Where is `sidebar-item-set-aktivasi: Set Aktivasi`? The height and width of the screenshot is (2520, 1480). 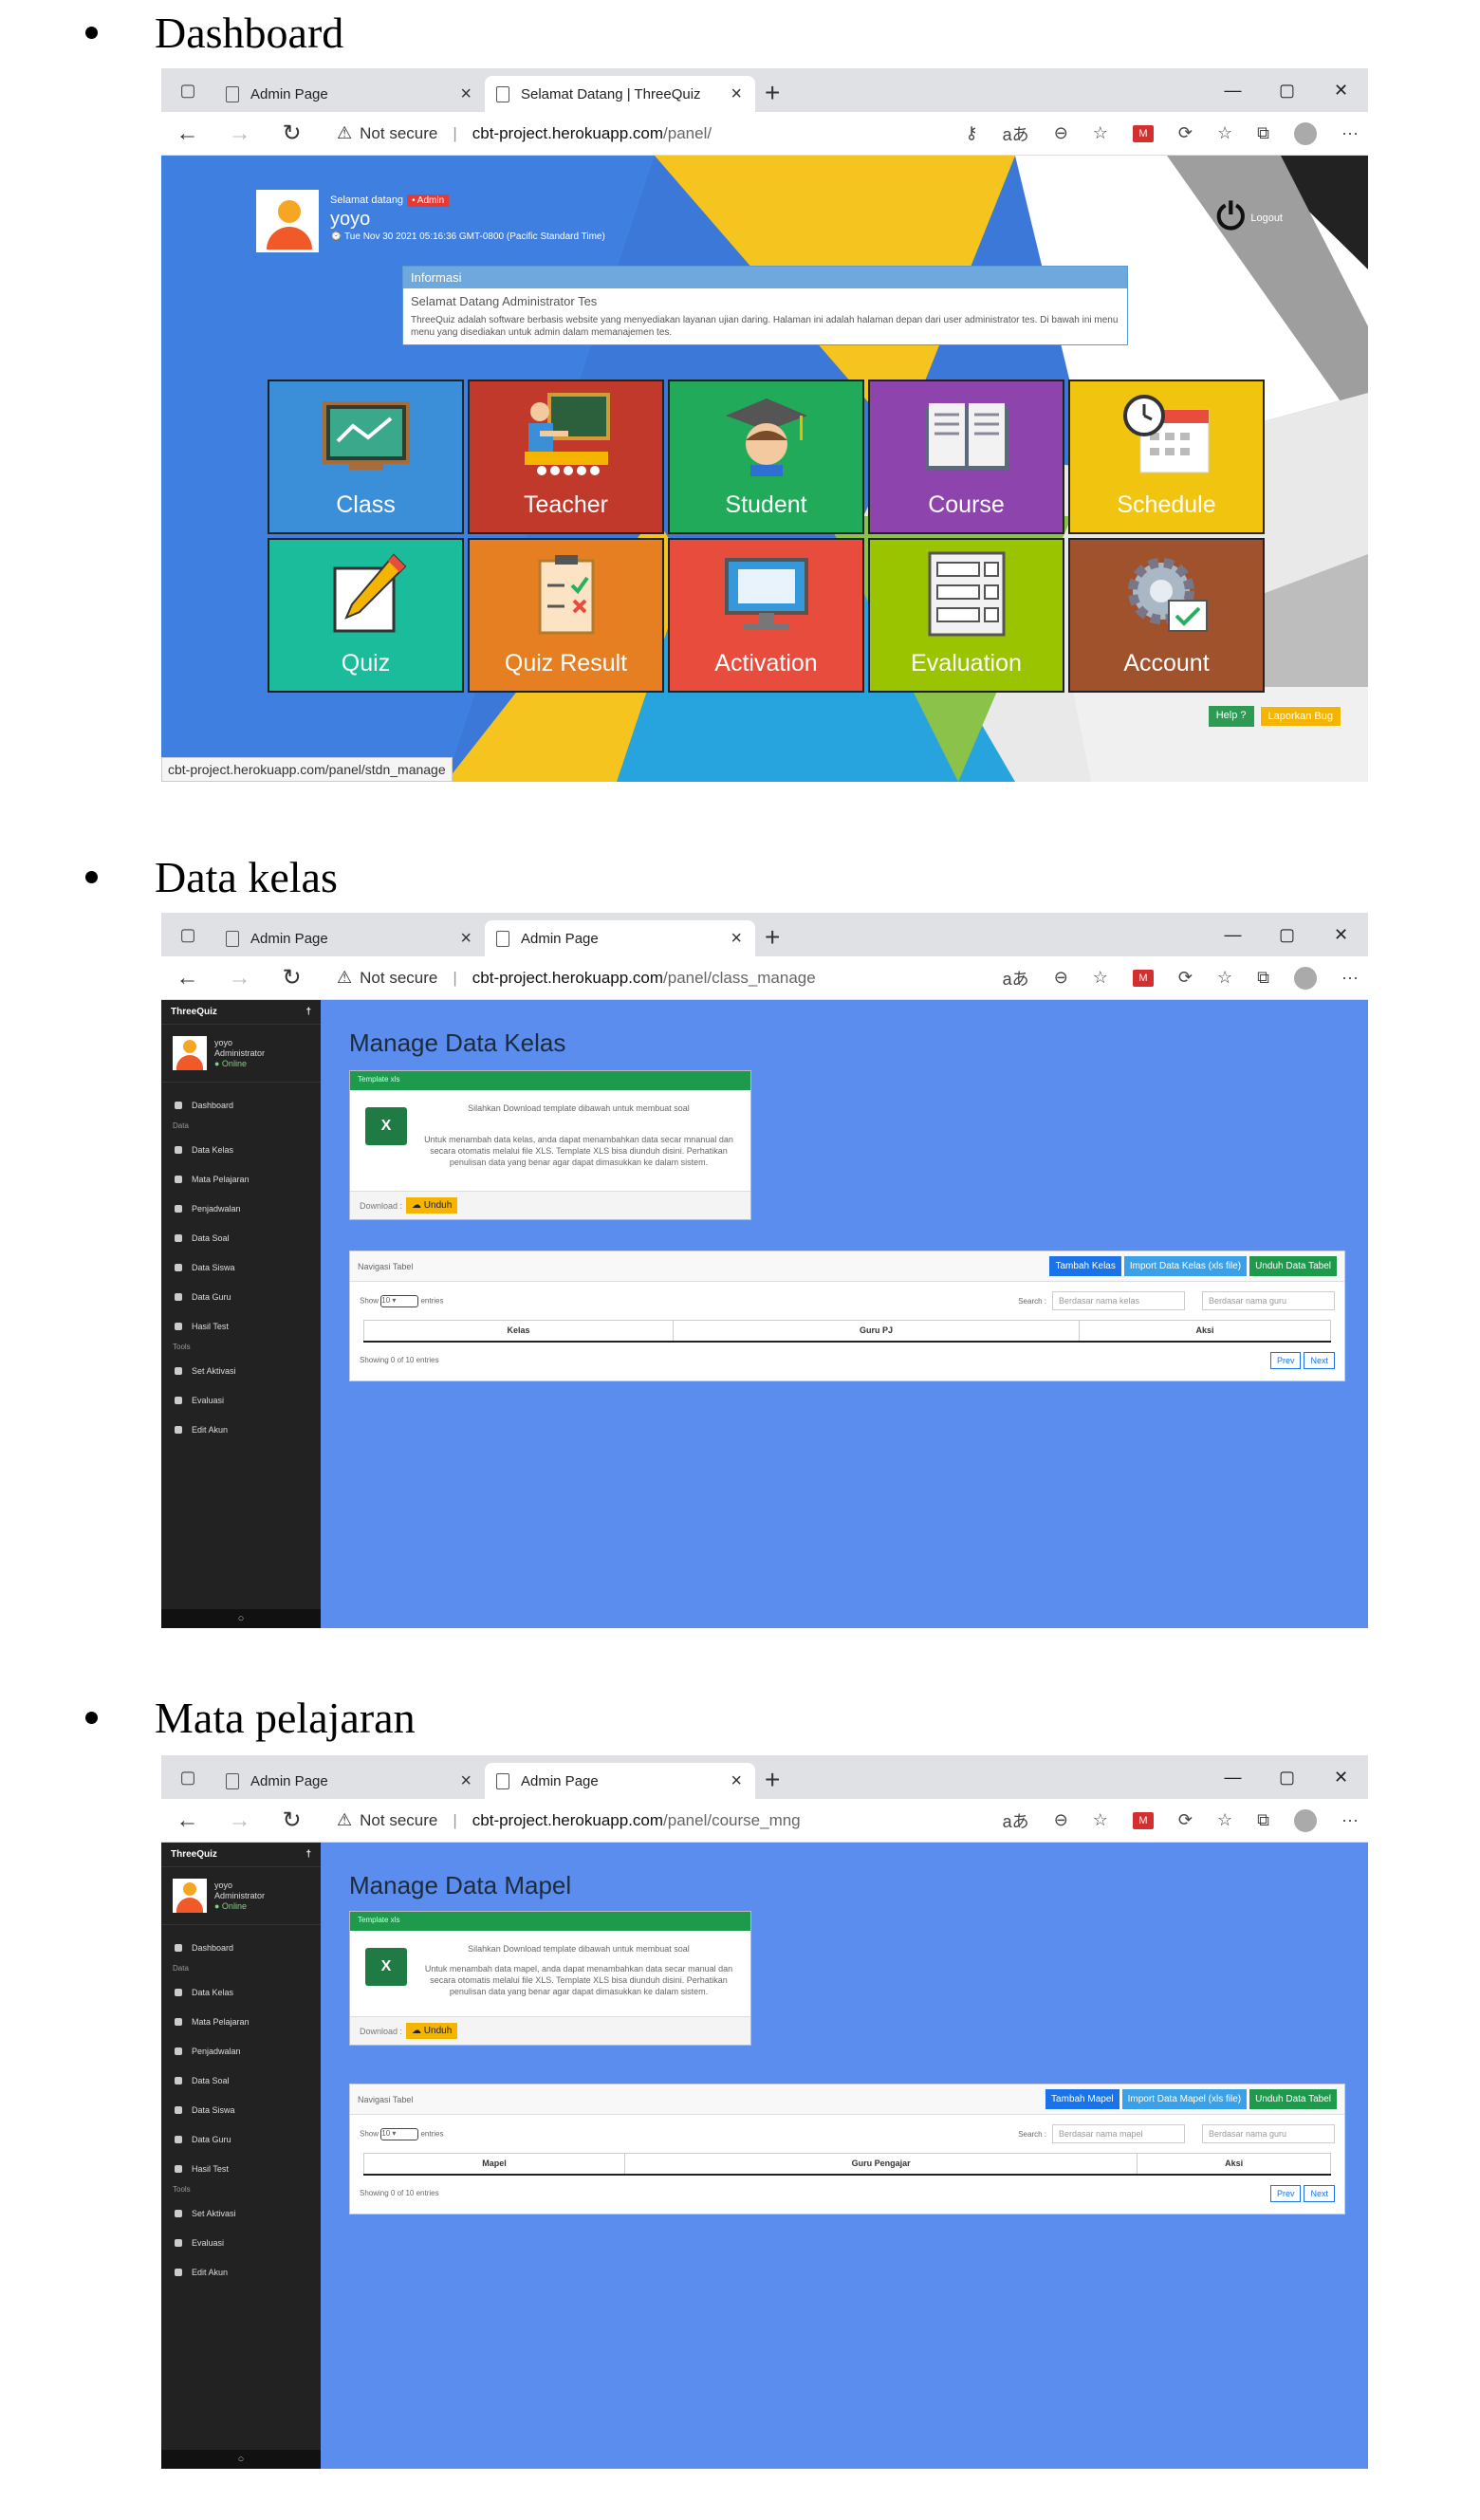 sidebar-item-set-aktivasi: Set Aktivasi is located at coordinates (241, 2213).